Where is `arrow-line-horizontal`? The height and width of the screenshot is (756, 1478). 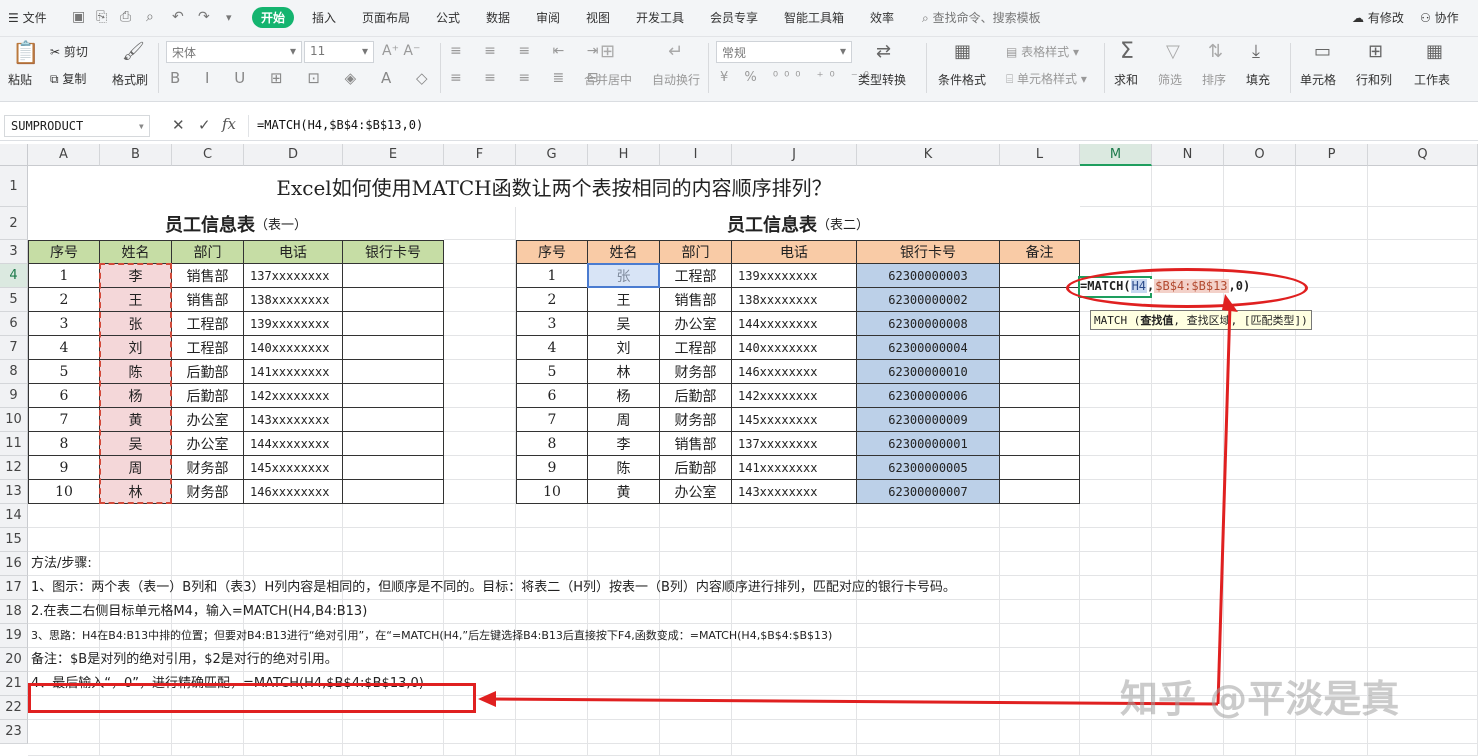 arrow-line-horizontal is located at coordinates (854, 701).